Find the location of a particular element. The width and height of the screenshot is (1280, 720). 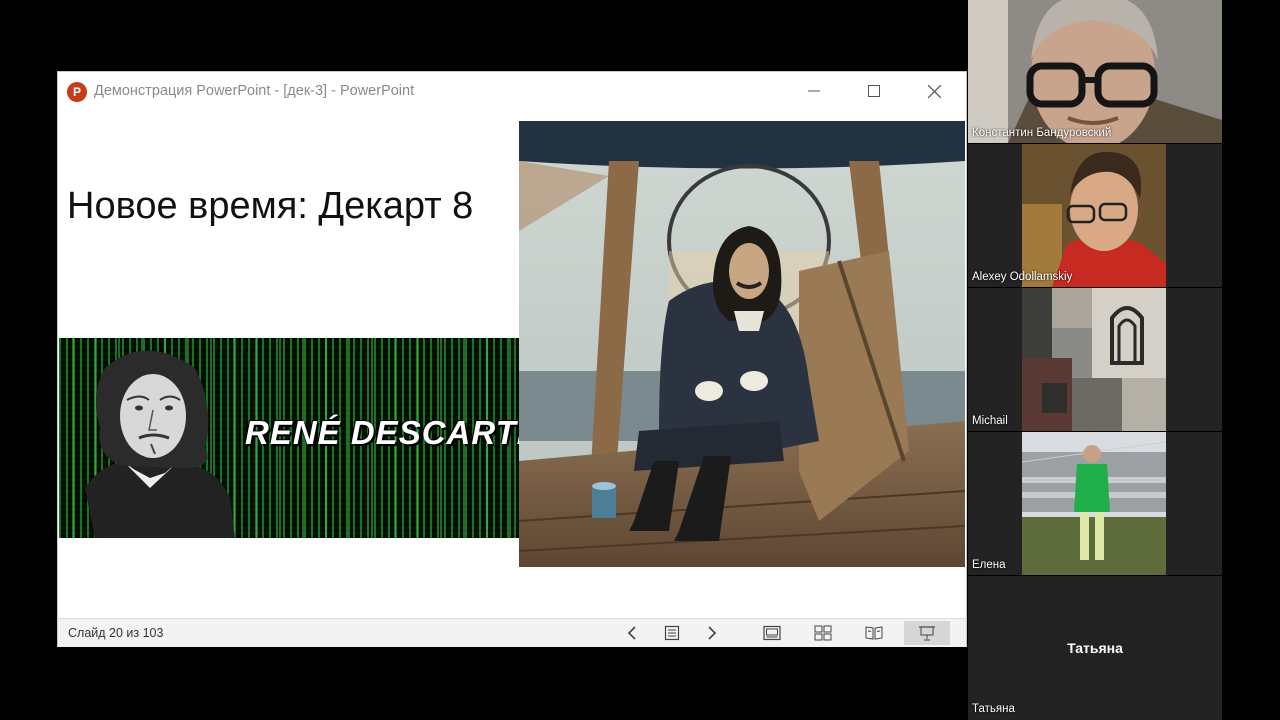

slide-menu-button is located at coordinates (672, 633).